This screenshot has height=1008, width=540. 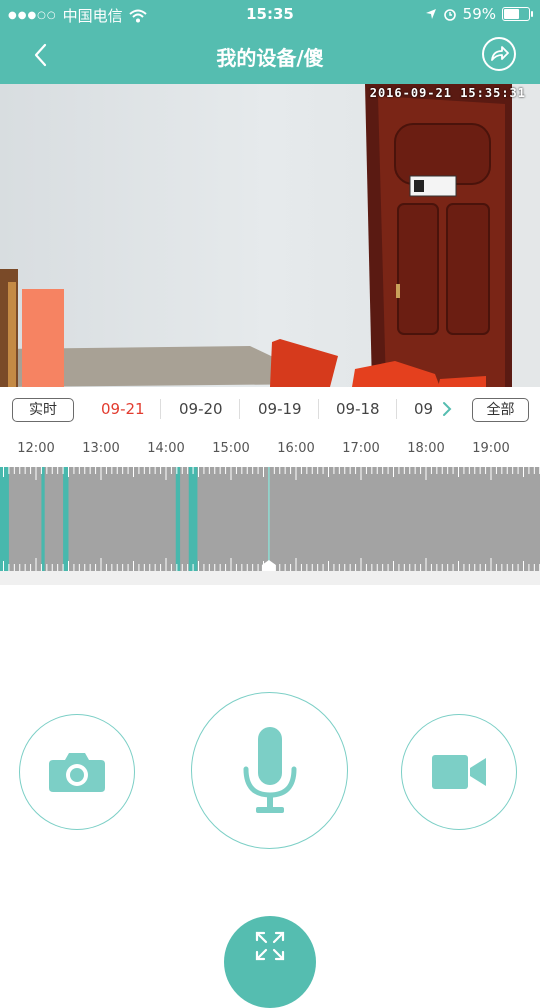 I want to click on hour-label: 16:00, so click(x=296, y=448).